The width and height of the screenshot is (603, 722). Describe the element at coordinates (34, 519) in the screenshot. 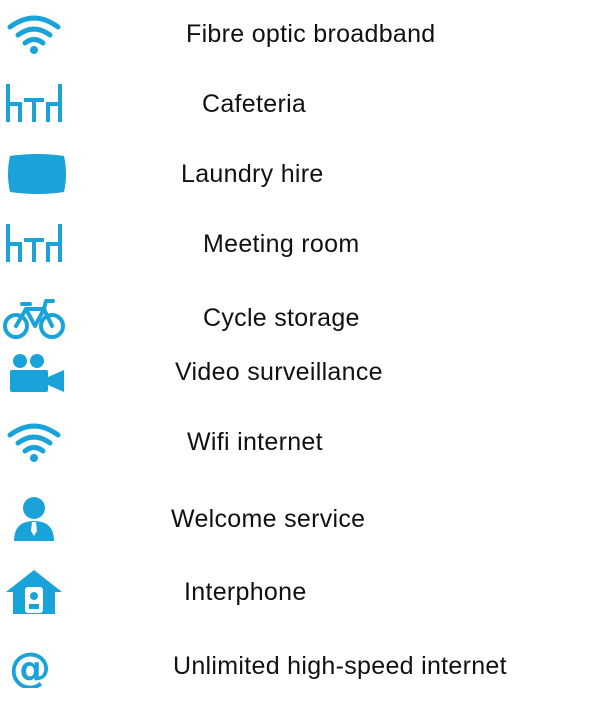

I see `receptionist-icon` at that location.